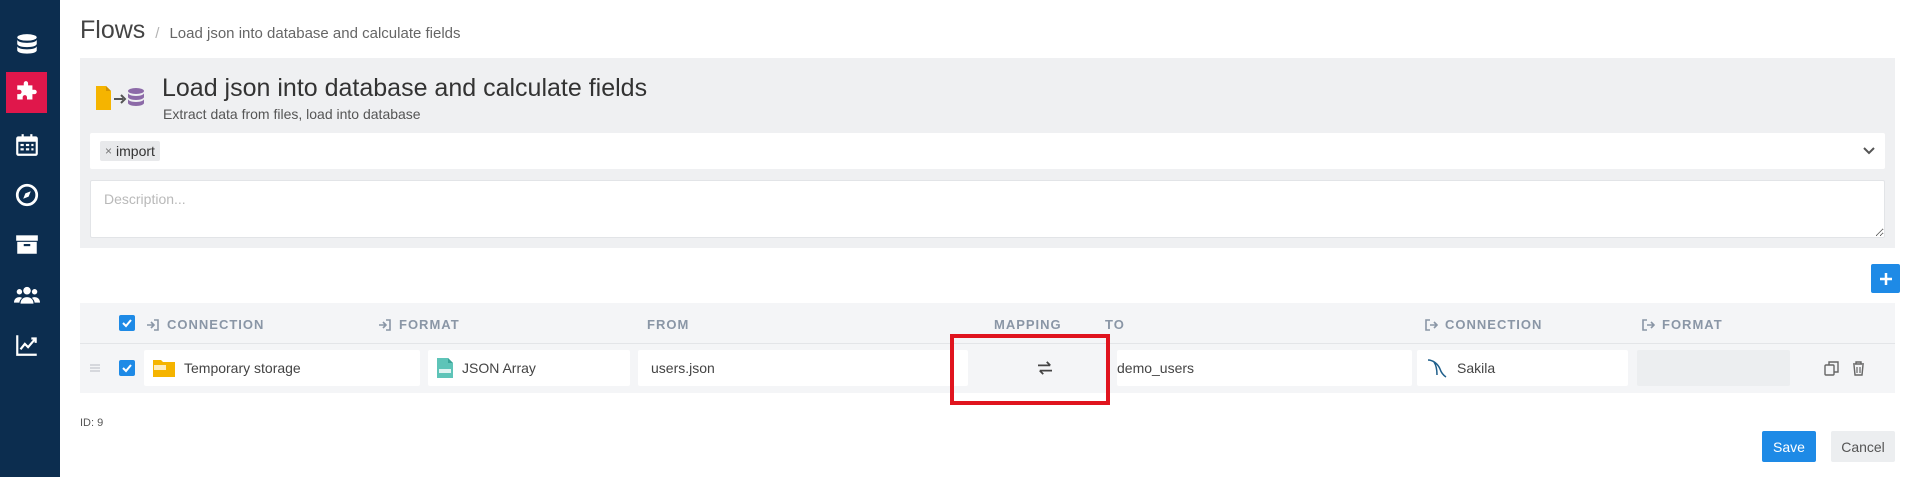 Image resolution: width=1911 pixels, height=477 pixels. I want to click on source-connection-select: Temporary storage, so click(282, 368).